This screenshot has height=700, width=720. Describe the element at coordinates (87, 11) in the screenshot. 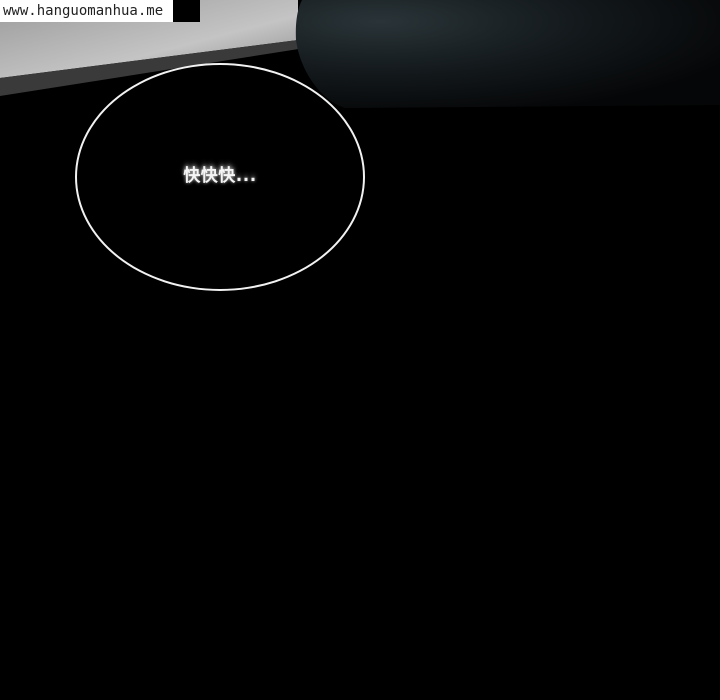

I see `site-watermark: www.hanguomanhua.me` at that location.